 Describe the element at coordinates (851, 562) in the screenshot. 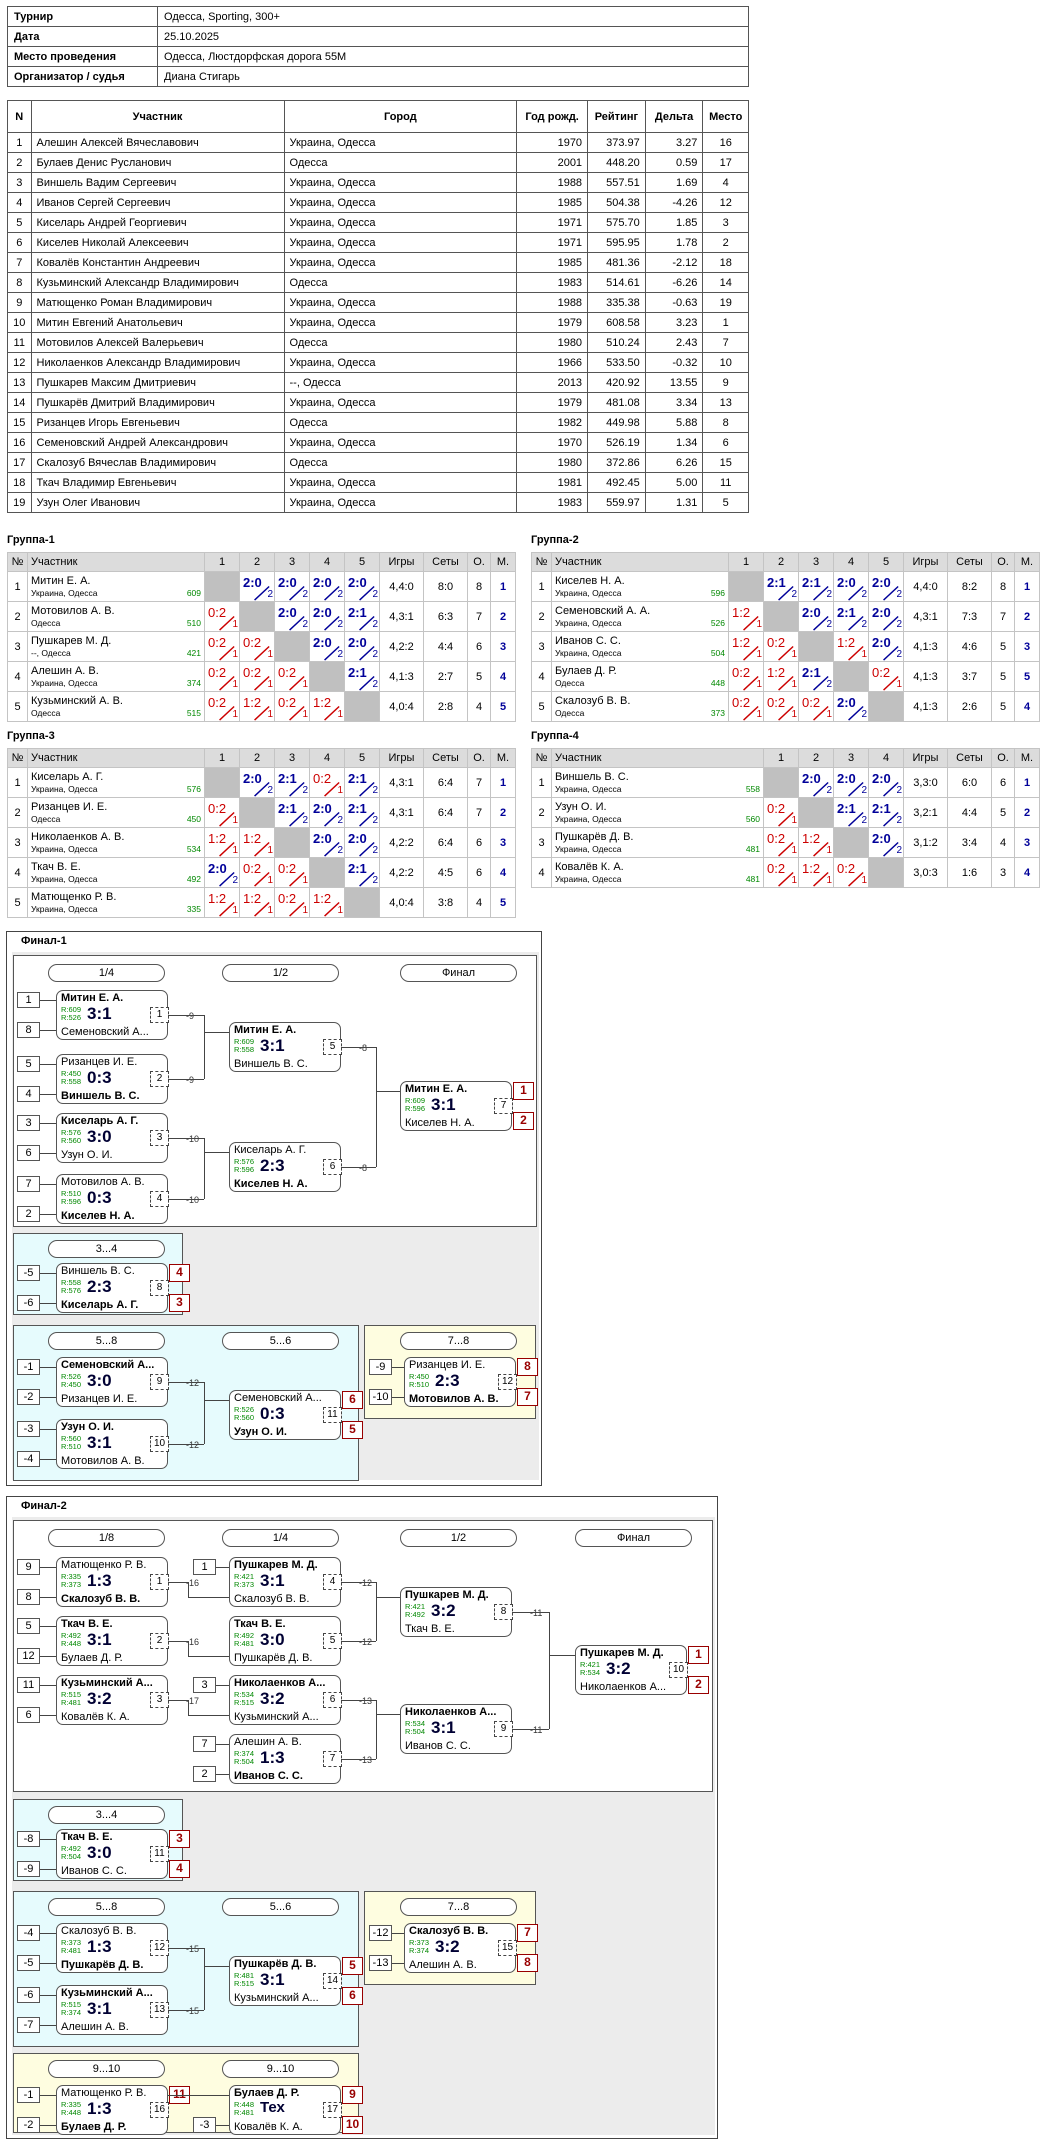

I see `group-col-opponent: 4` at that location.